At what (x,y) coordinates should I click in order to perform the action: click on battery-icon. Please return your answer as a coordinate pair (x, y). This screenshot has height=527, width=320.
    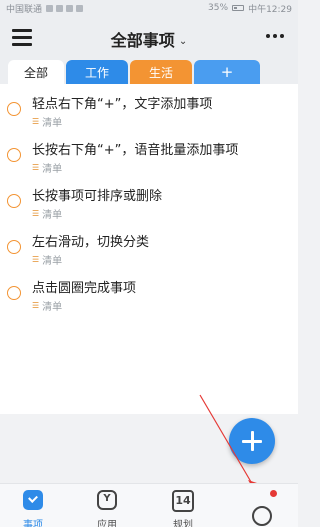
    Looking at the image, I should click on (238, 8).